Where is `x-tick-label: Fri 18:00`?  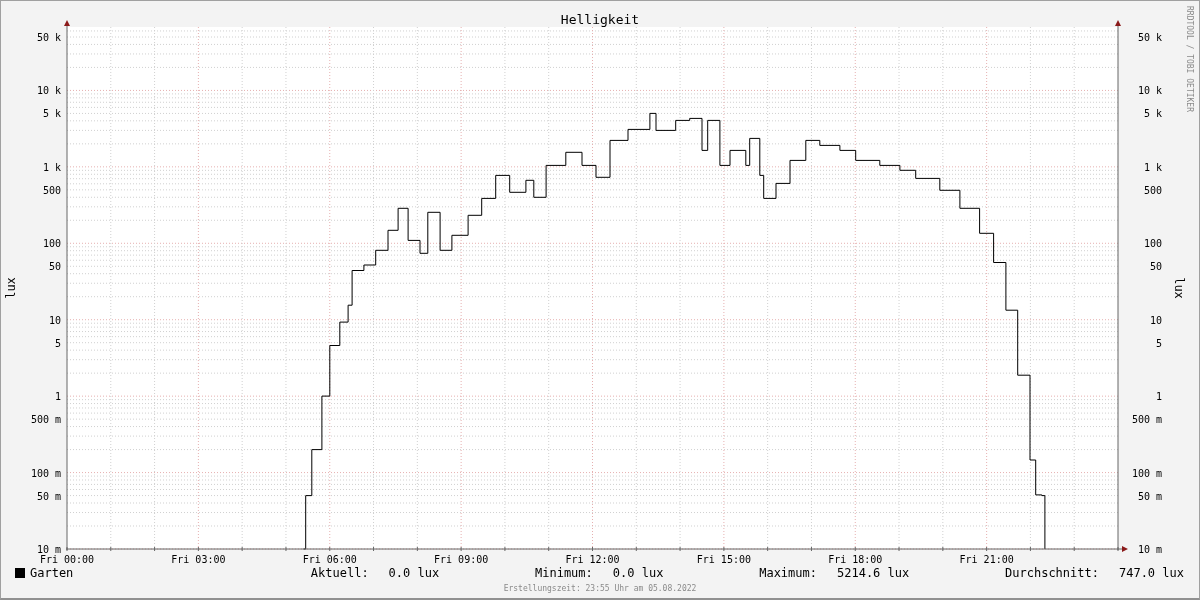
x-tick-label: Fri 18:00 is located at coordinates (855, 559).